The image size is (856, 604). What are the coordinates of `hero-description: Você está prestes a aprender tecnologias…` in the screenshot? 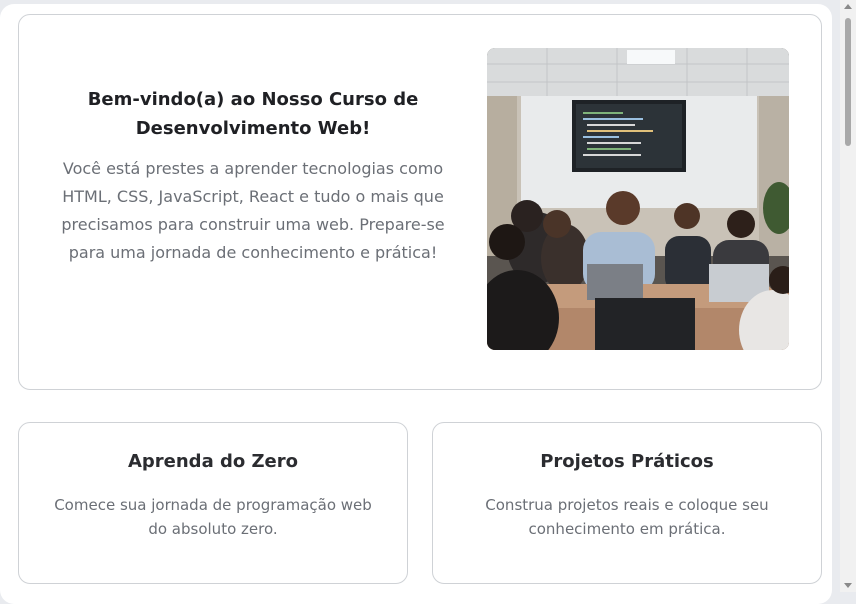 It's located at (253, 210).